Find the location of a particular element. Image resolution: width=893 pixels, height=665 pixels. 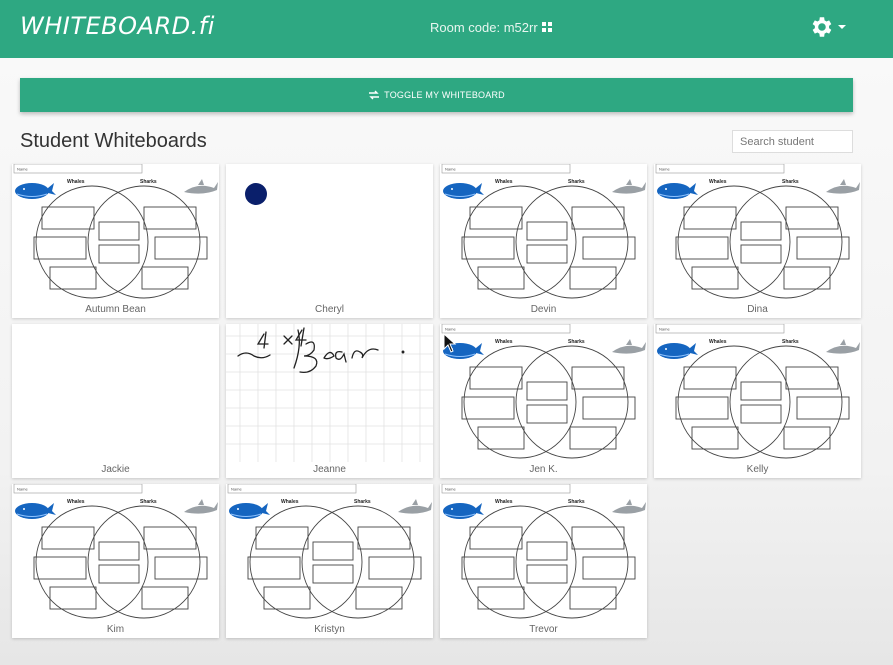

student-whiteboard-card: Name Whales Sharks Kelly is located at coordinates (757, 401).